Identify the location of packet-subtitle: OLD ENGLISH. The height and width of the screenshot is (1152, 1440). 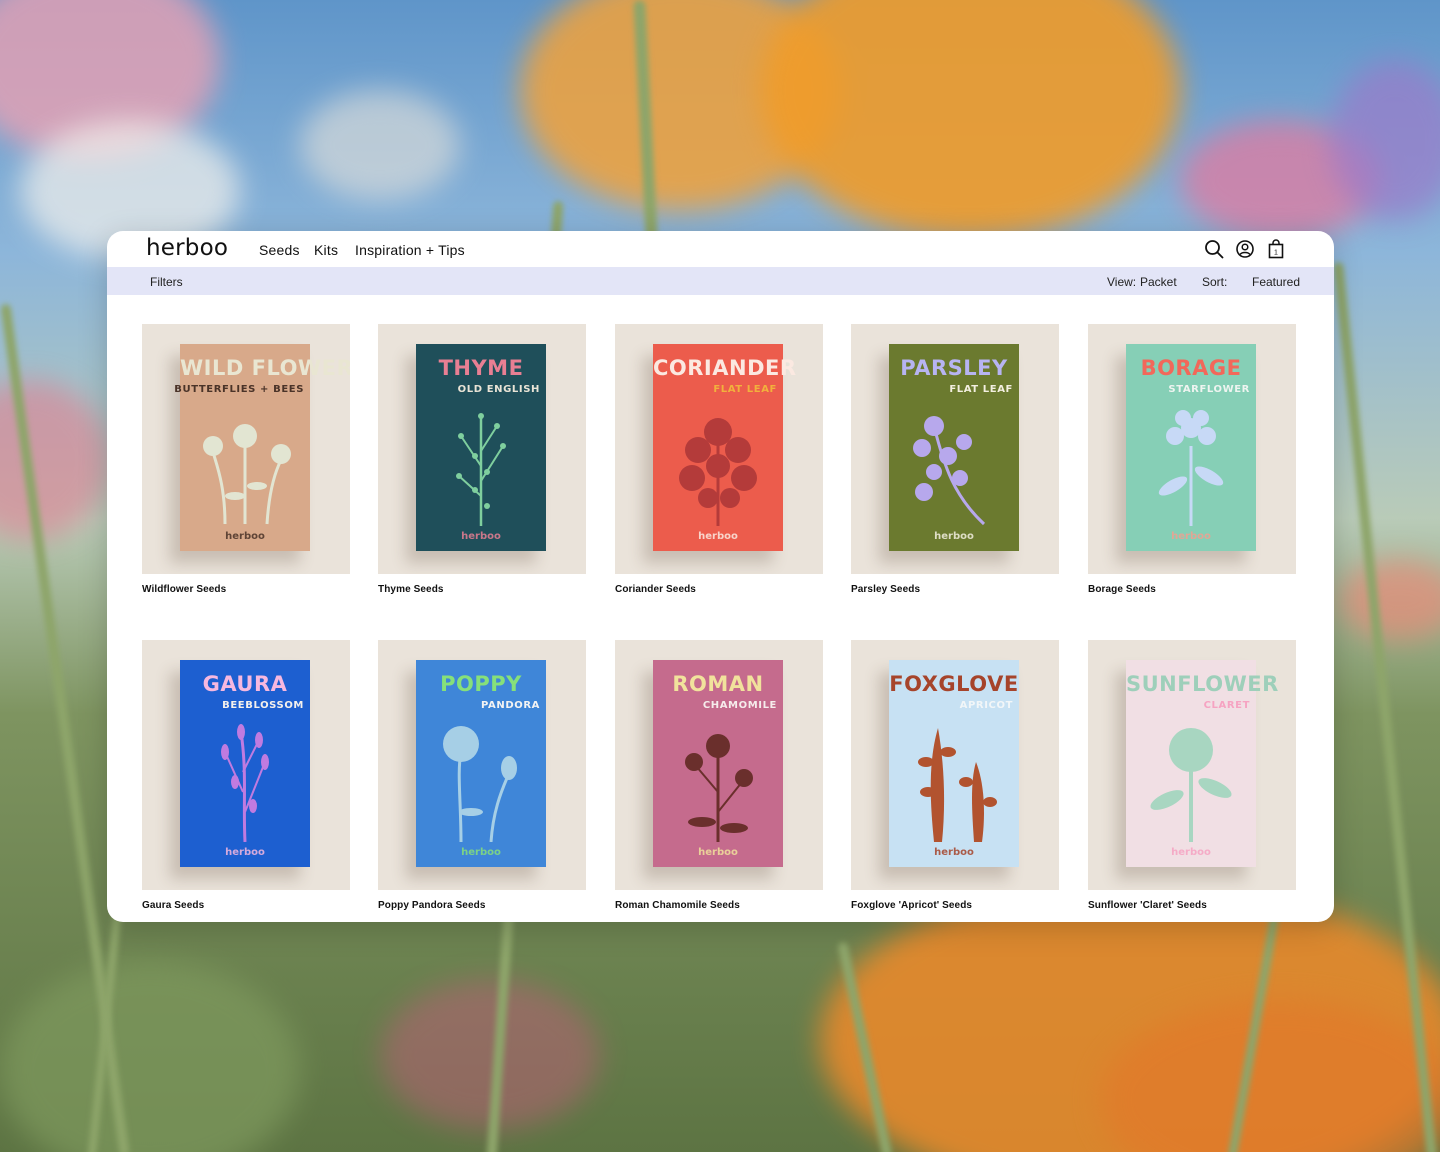
(498, 389).